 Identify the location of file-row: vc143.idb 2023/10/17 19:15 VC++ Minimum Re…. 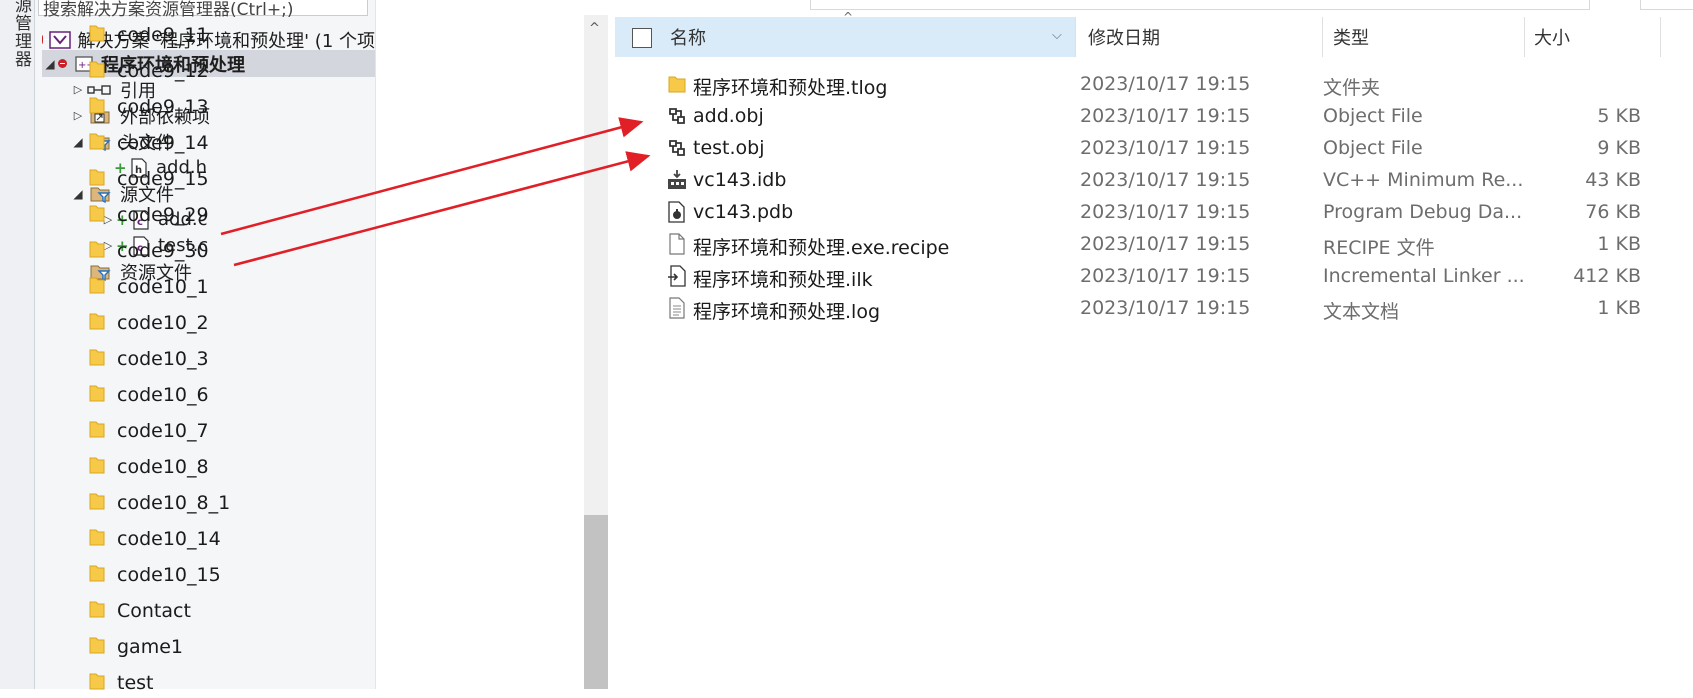
(1160, 180).